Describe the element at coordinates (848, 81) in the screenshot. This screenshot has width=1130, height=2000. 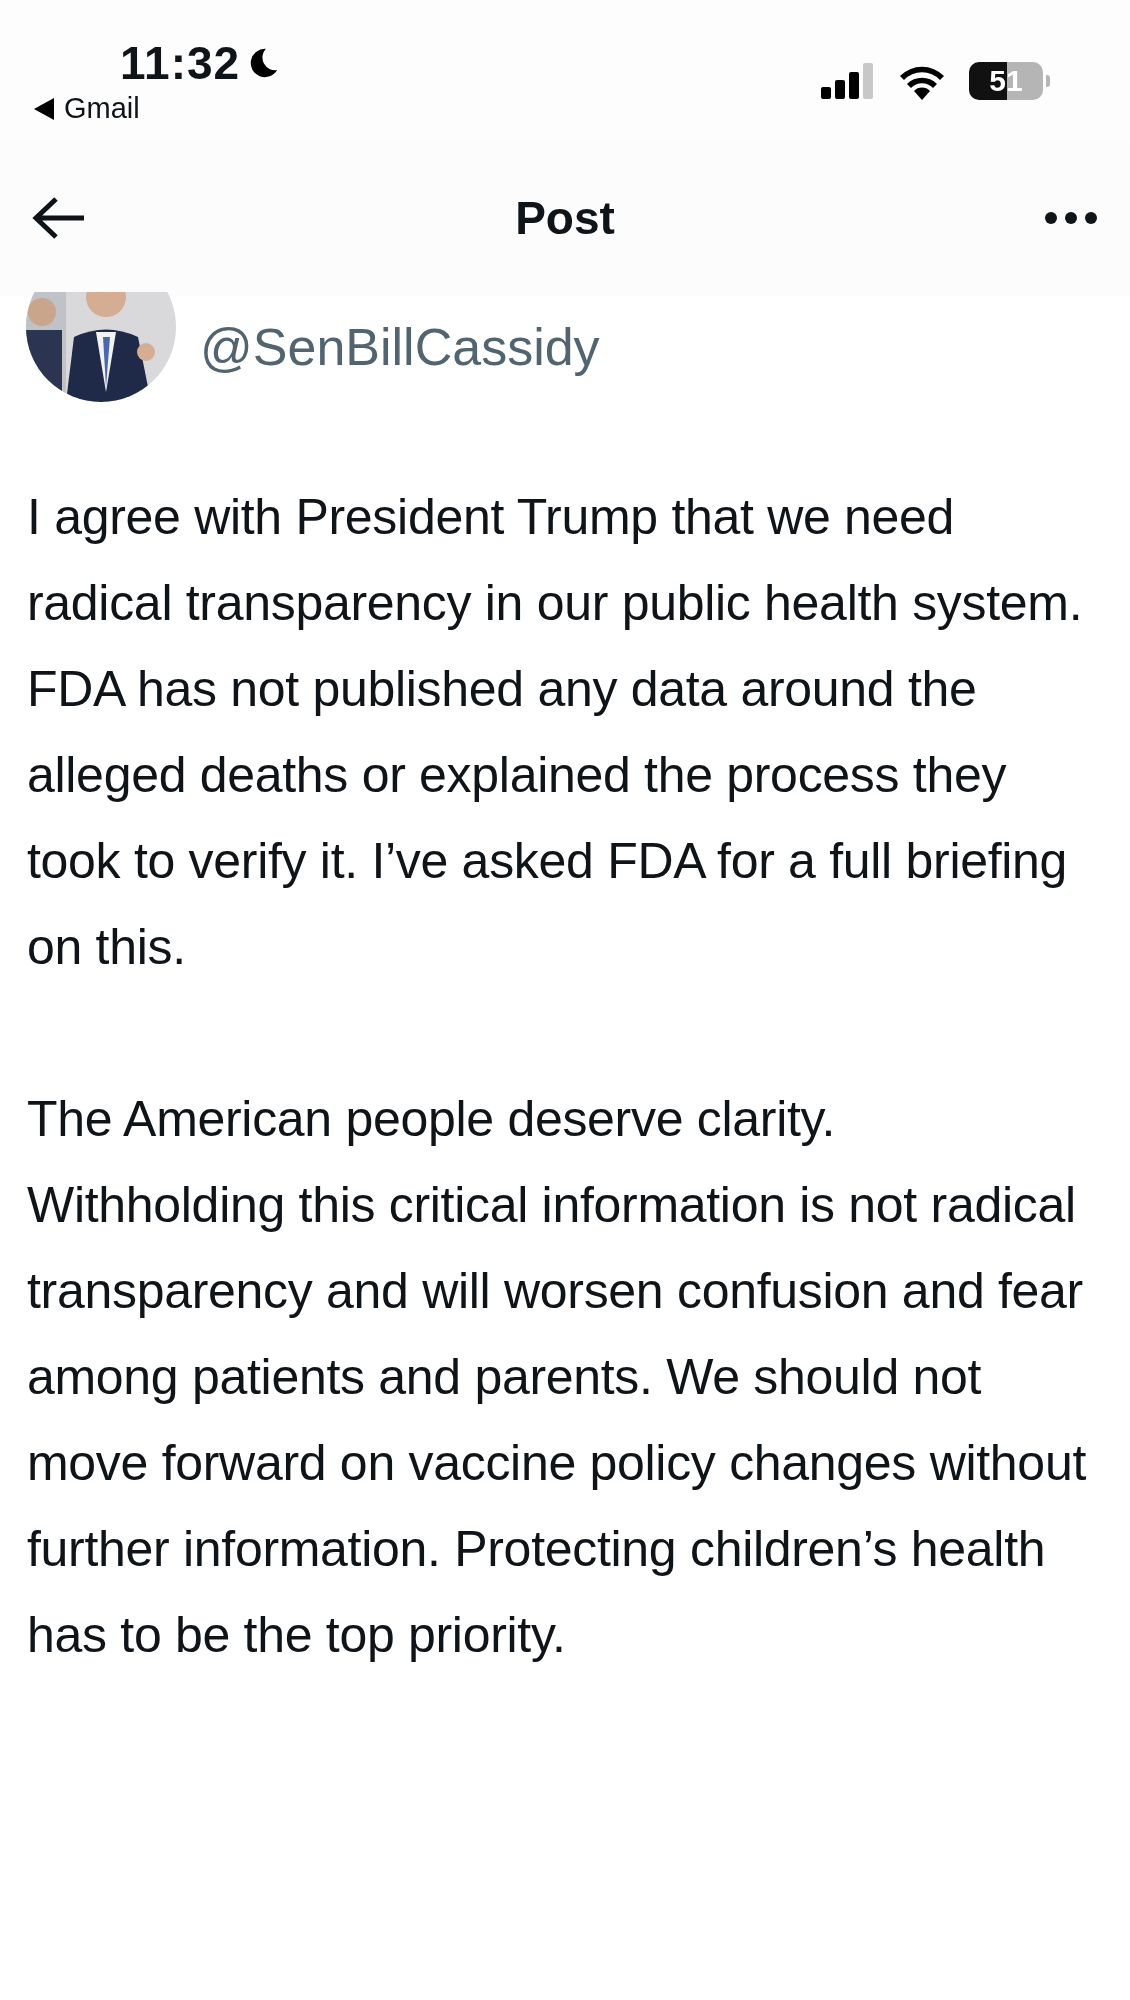
I see `signal-icon` at that location.